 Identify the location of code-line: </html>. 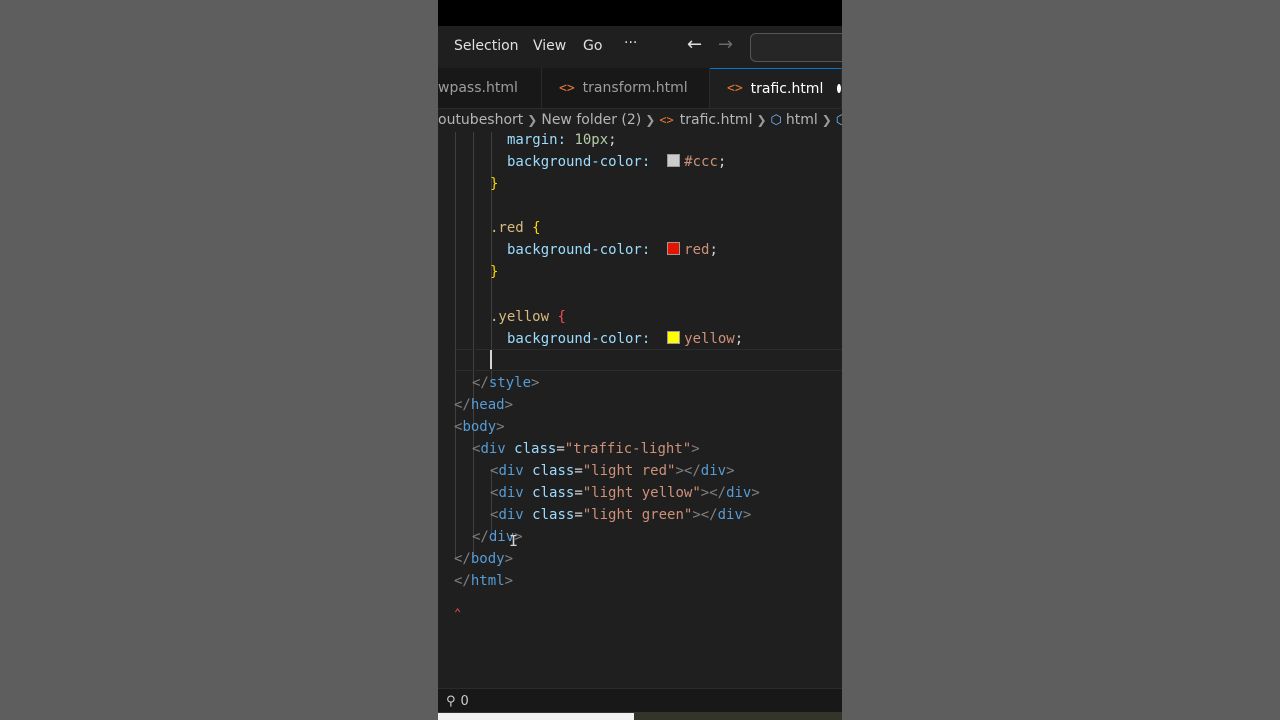
(484, 581).